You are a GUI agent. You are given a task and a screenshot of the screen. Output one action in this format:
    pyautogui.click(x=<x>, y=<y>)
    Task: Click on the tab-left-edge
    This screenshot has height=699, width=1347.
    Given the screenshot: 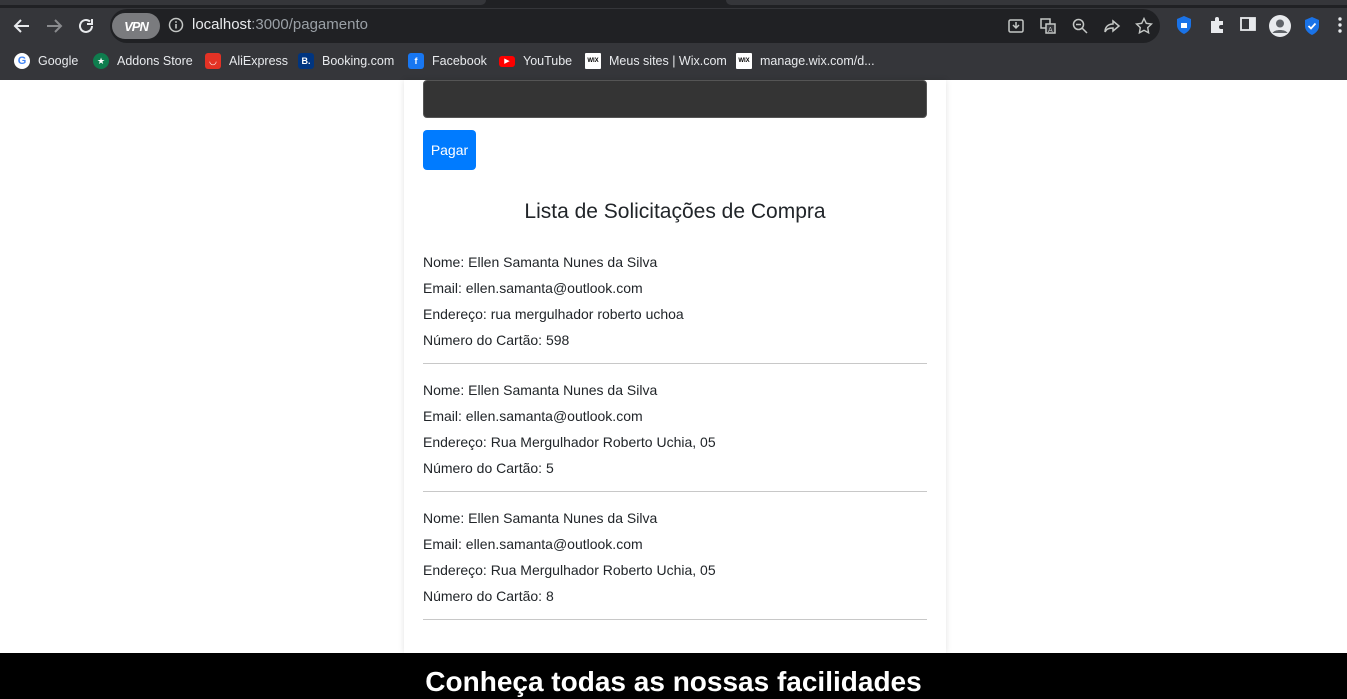 What is the action you would take?
    pyautogui.click(x=243, y=2)
    